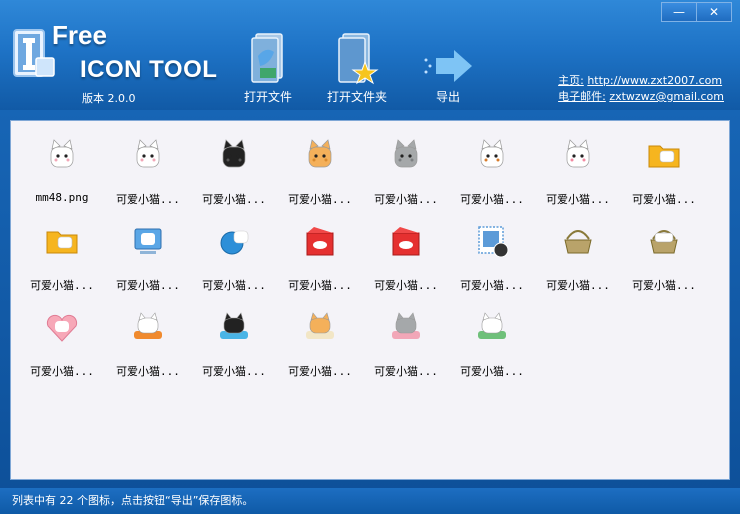  I want to click on globe-cat-icon, so click(234, 242).